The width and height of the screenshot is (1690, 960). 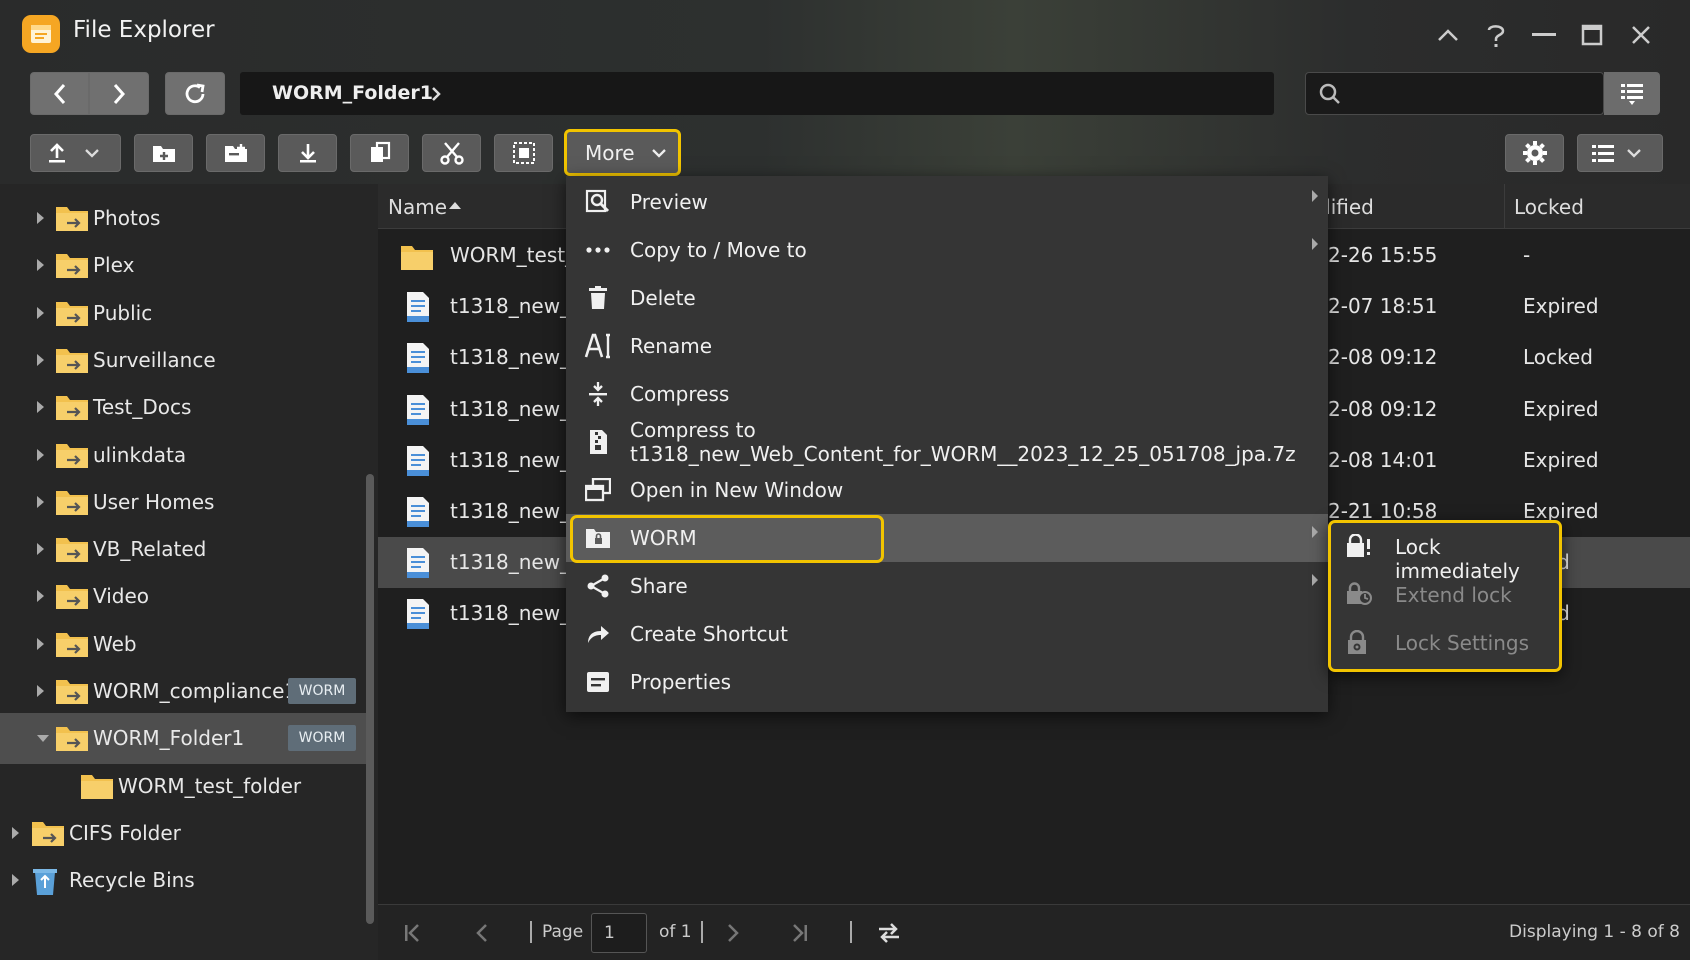 I want to click on sidebar-item-label: Video, so click(x=121, y=596).